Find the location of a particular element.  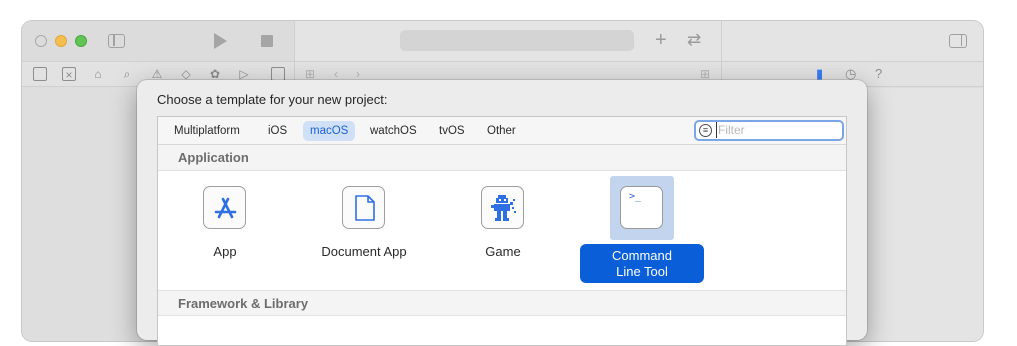

activity-viewer is located at coordinates (517, 40).